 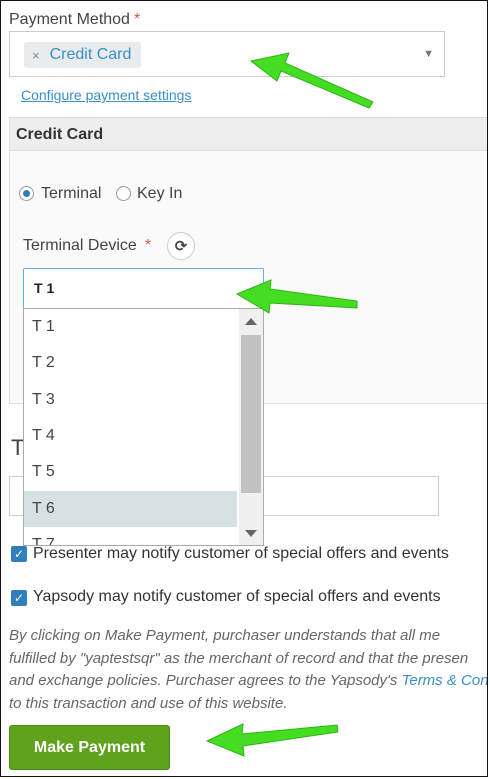 I want to click on scroll-up-icon, so click(x=251, y=321).